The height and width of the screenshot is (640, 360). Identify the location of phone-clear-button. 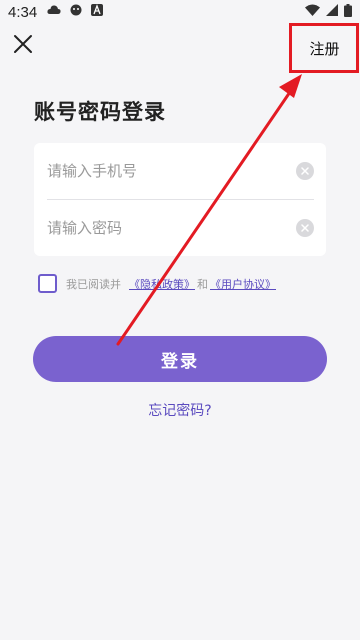
(305, 171).